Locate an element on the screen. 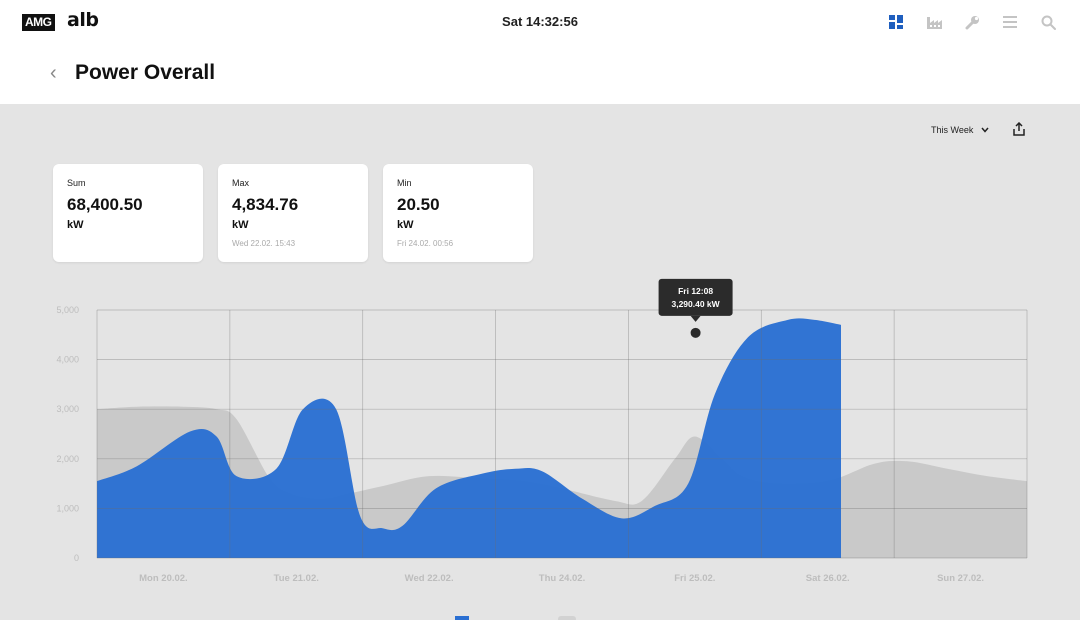 This screenshot has height=620, width=1080. tooltip-box is located at coordinates (695, 297).